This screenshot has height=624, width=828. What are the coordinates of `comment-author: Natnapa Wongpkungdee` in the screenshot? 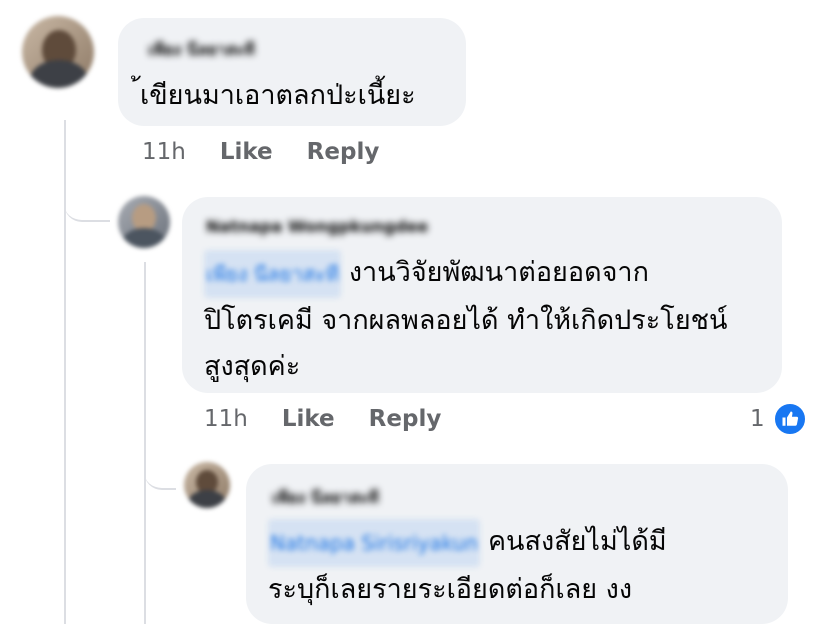 It's located at (317, 226).